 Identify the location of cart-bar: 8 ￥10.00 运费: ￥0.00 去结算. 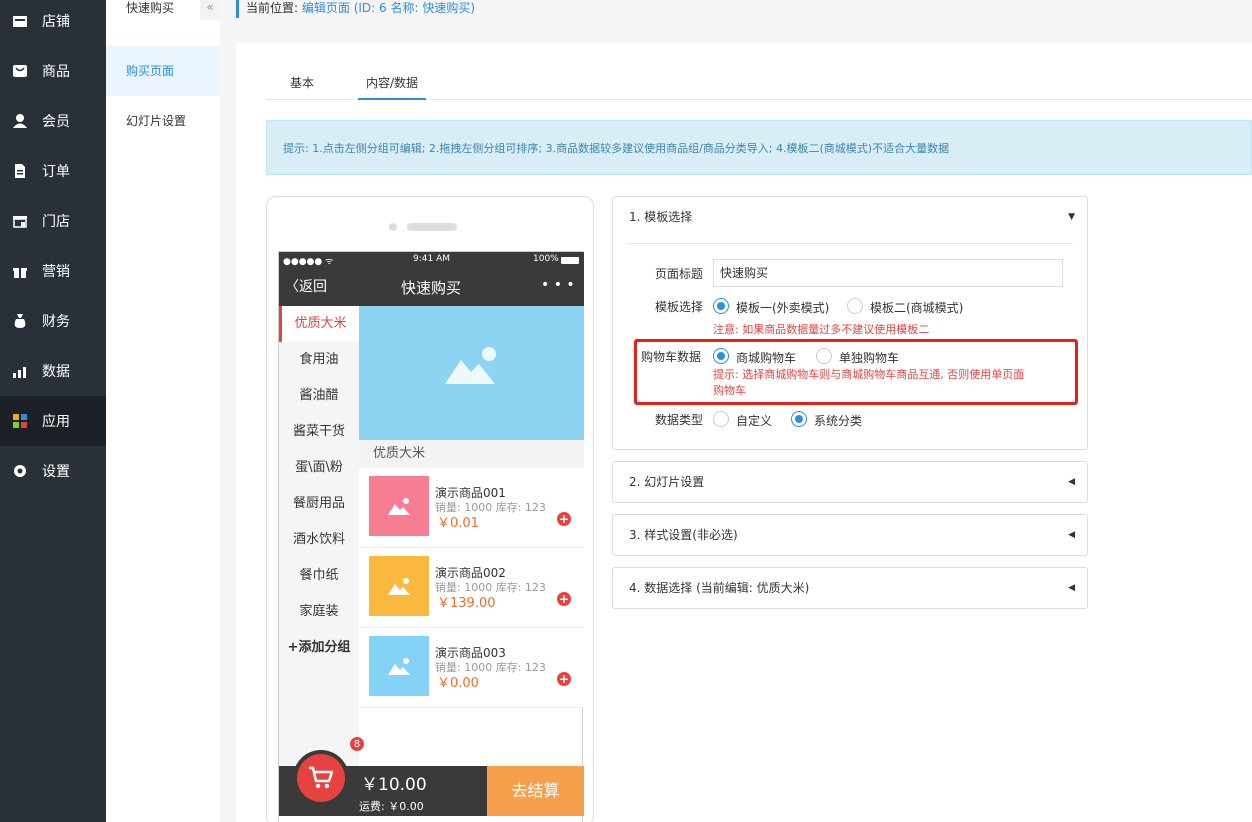
(431, 776).